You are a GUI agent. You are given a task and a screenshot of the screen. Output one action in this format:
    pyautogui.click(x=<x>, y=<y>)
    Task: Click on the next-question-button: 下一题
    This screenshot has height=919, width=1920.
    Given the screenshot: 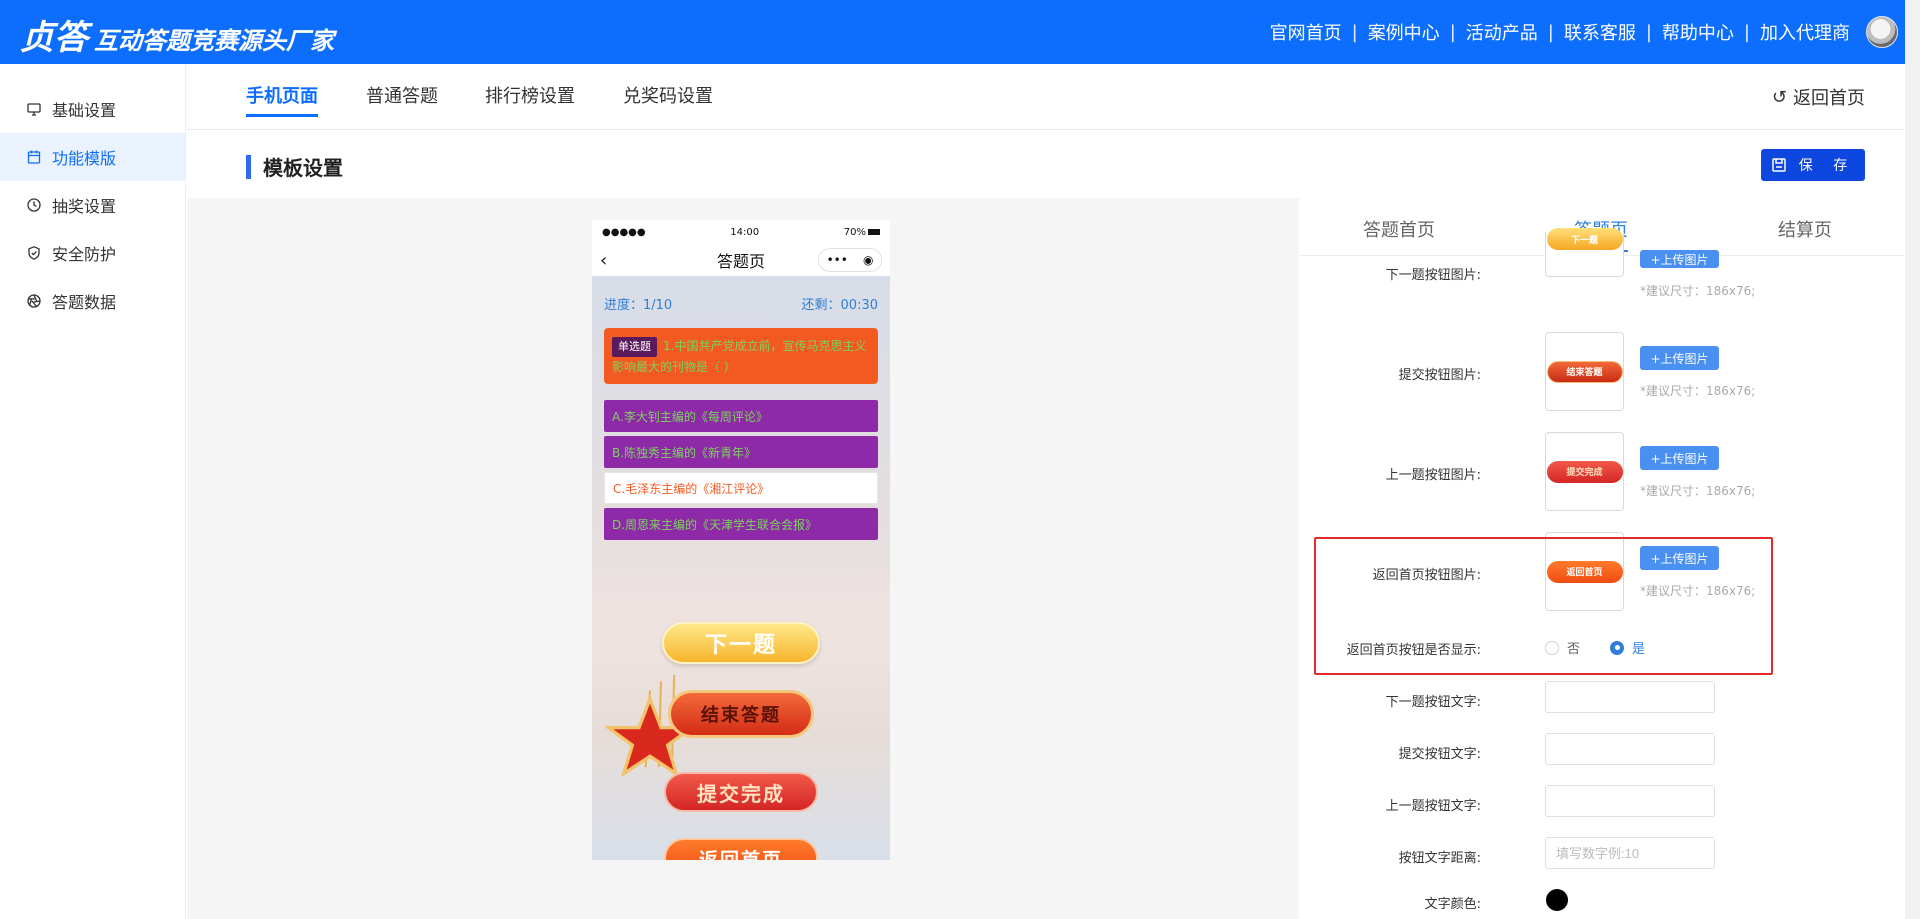 What is the action you would take?
    pyautogui.click(x=741, y=643)
    